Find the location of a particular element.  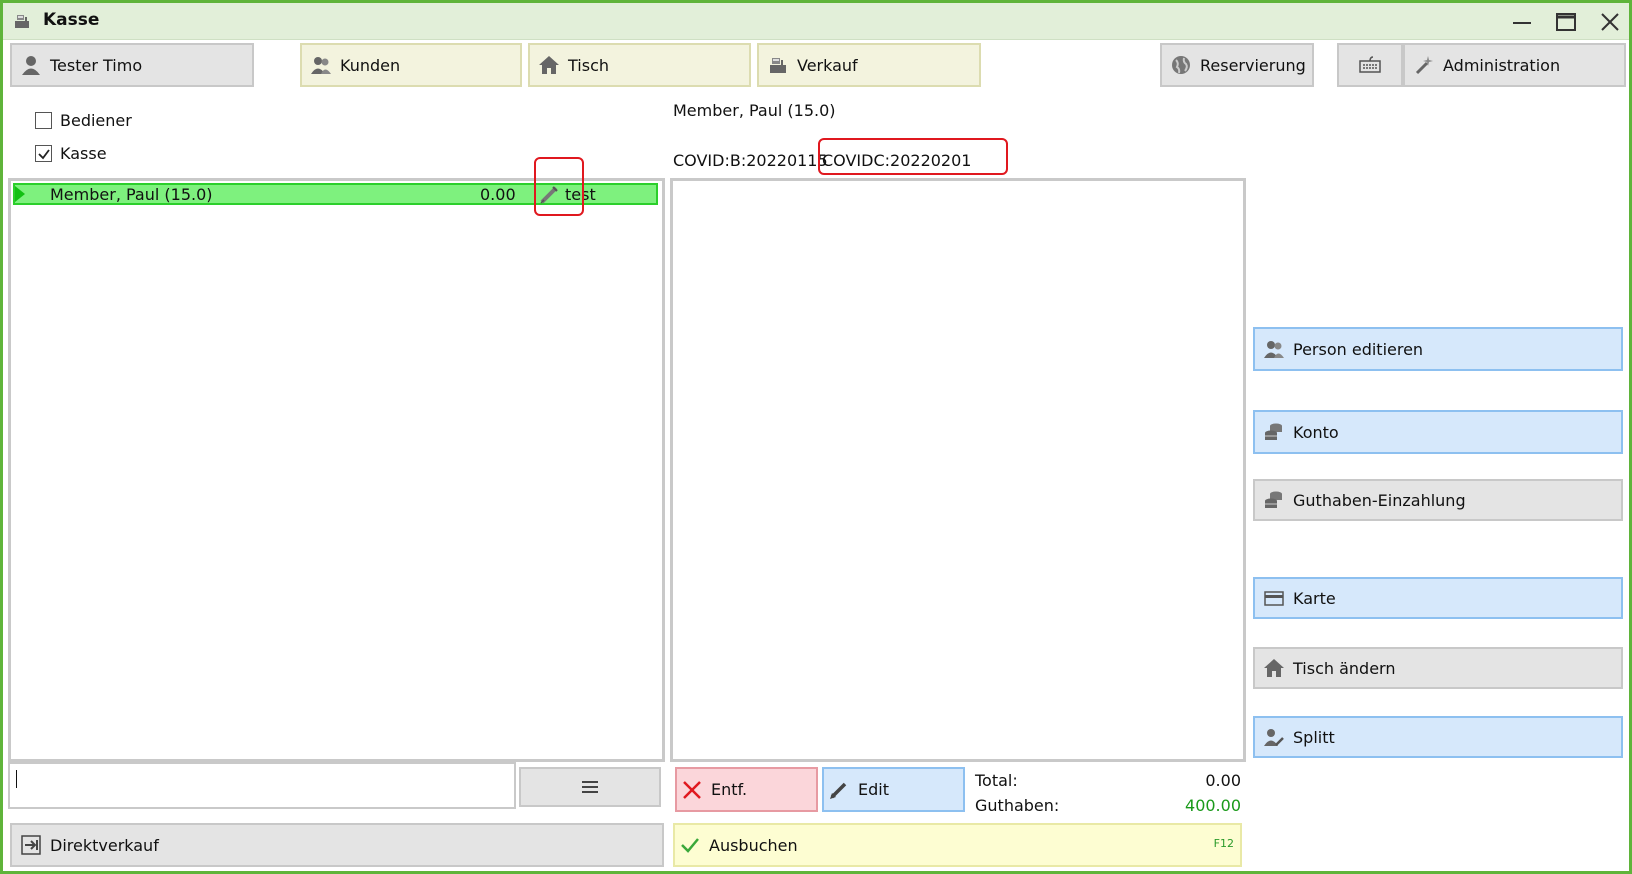

kasse-label: Kasse is located at coordinates (83, 153).